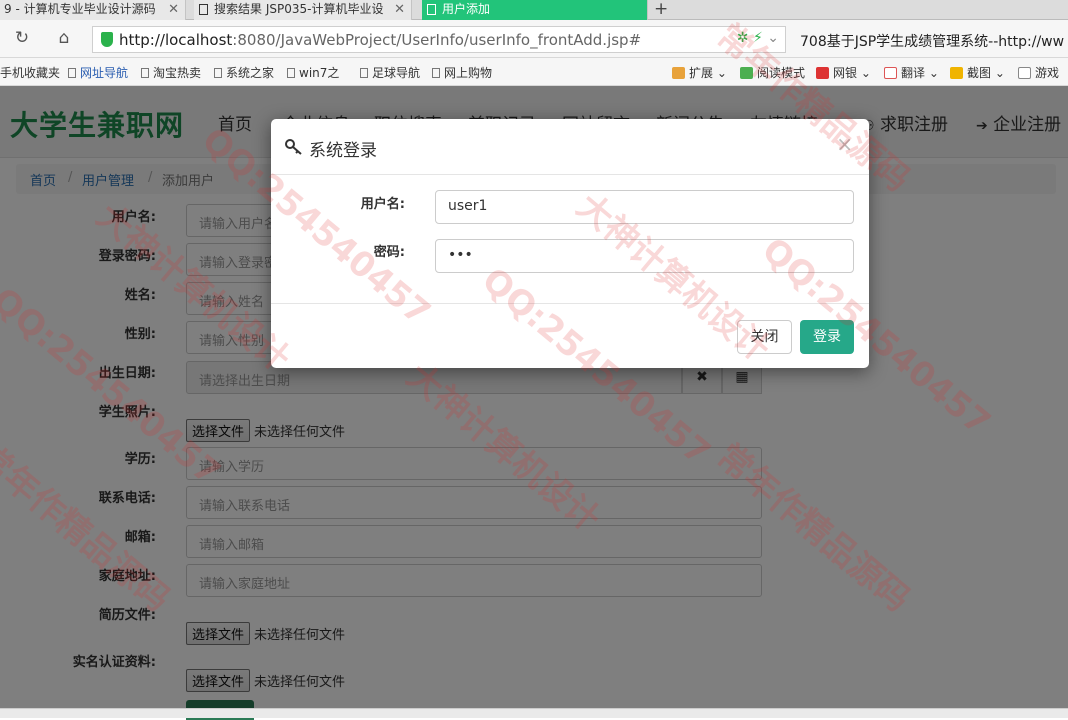 This screenshot has height=720, width=1068. Describe the element at coordinates (80, 9) in the screenshot. I see `tab-label: 9 - 计算机专业毕业设计源码` at that location.